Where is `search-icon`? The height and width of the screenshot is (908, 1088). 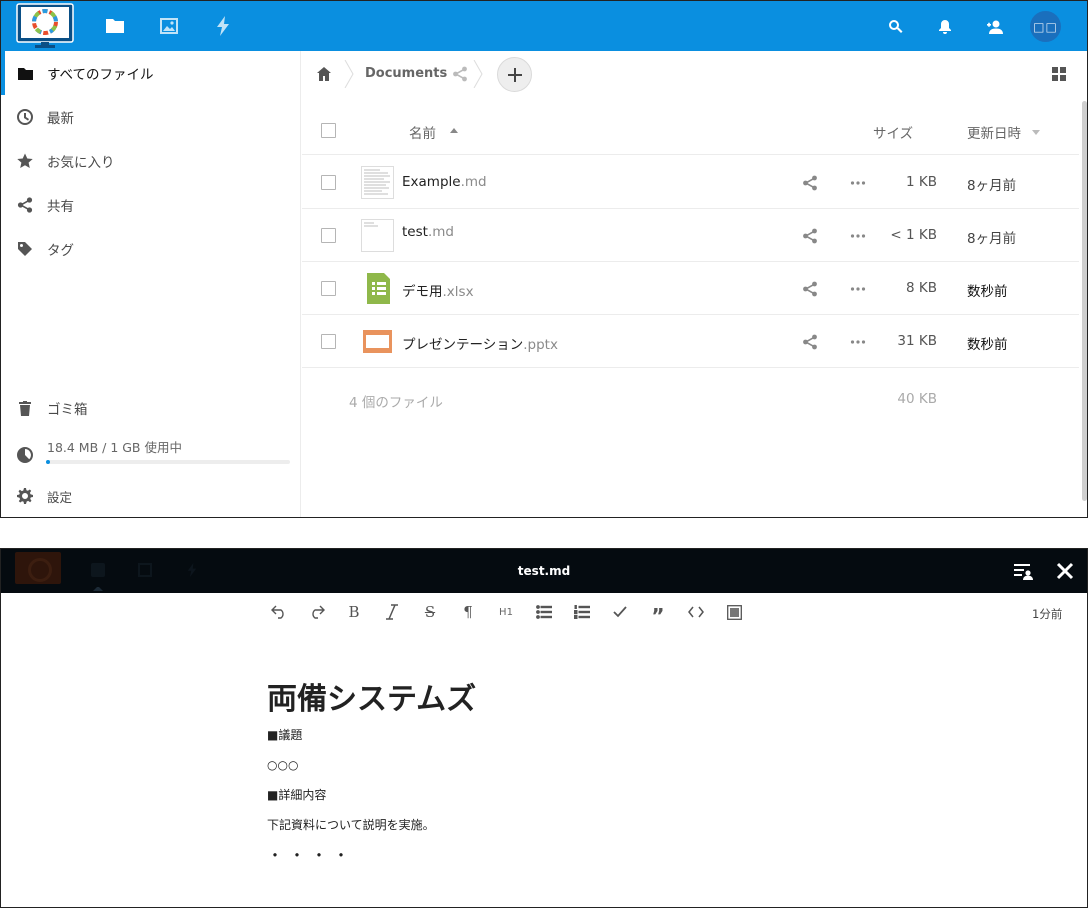
search-icon is located at coordinates (895, 26).